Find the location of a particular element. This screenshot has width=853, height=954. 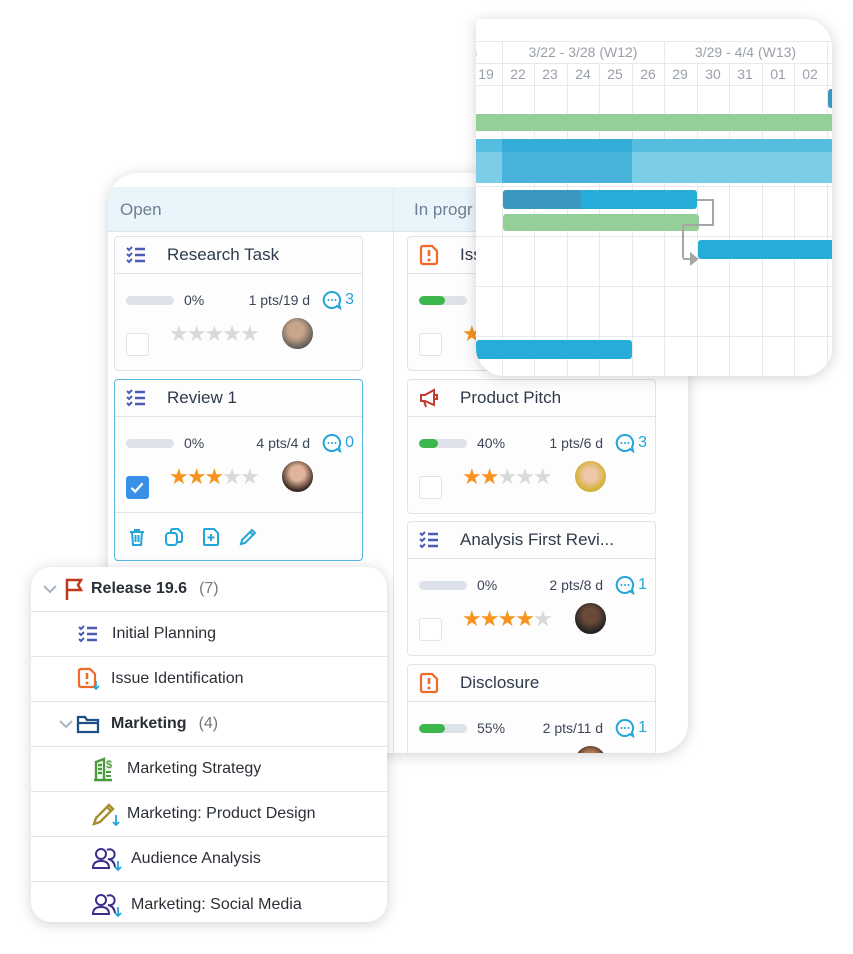

card-title: Disclosure is located at coordinates (499, 683).